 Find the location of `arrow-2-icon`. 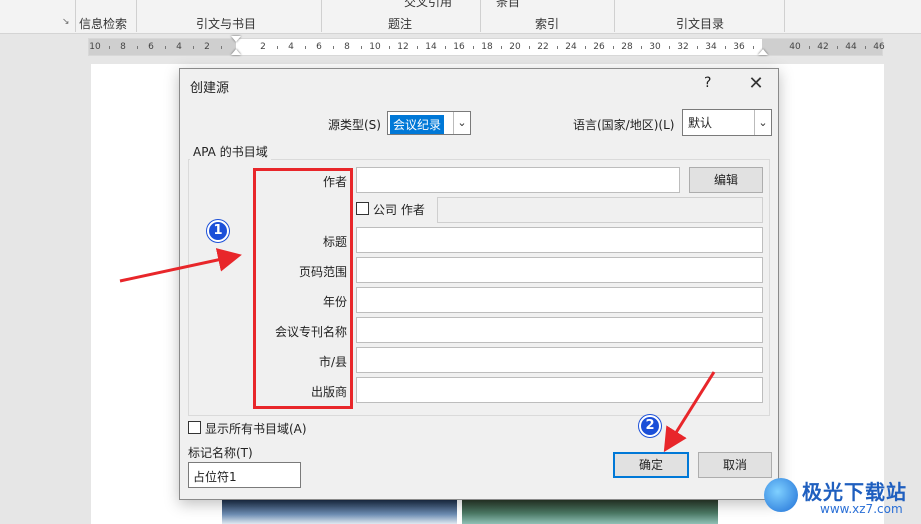

arrow-2-icon is located at coordinates (689, 412).